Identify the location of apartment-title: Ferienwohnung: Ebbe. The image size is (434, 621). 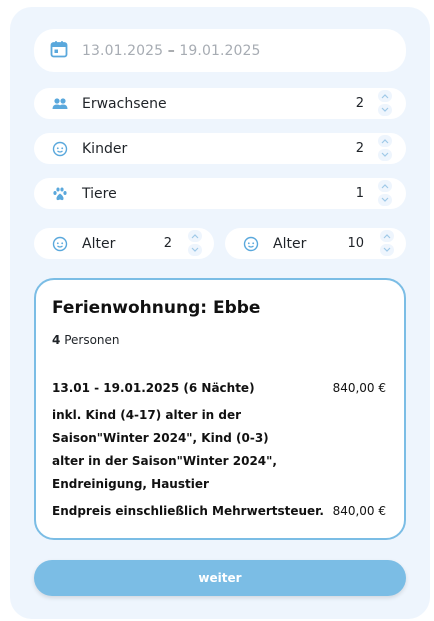
(156, 308).